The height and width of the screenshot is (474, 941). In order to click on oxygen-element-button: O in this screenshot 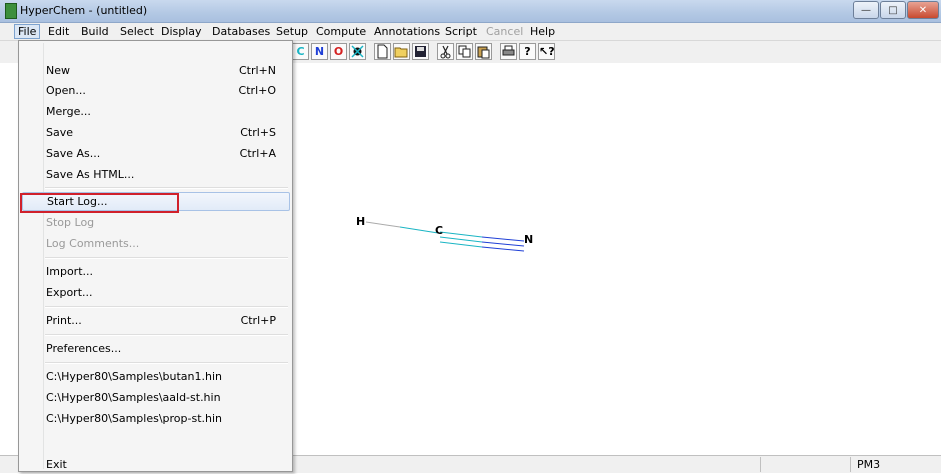, I will do `click(338, 51)`.